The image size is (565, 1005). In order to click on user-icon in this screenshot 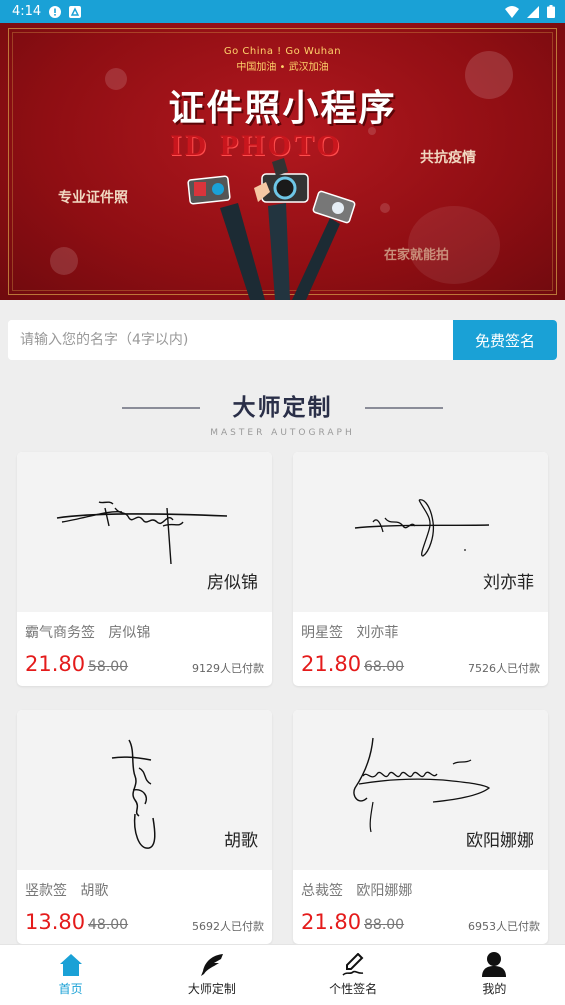, I will do `click(494, 964)`.